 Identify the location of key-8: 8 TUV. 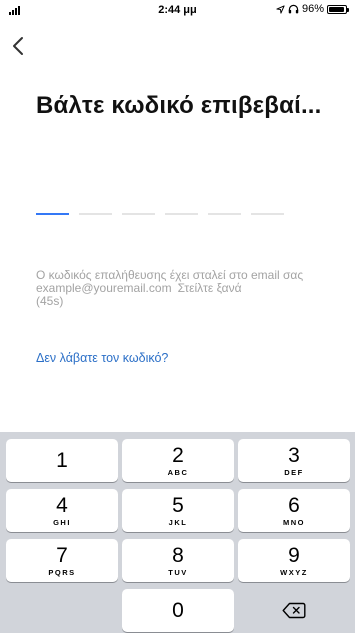
(178, 560).